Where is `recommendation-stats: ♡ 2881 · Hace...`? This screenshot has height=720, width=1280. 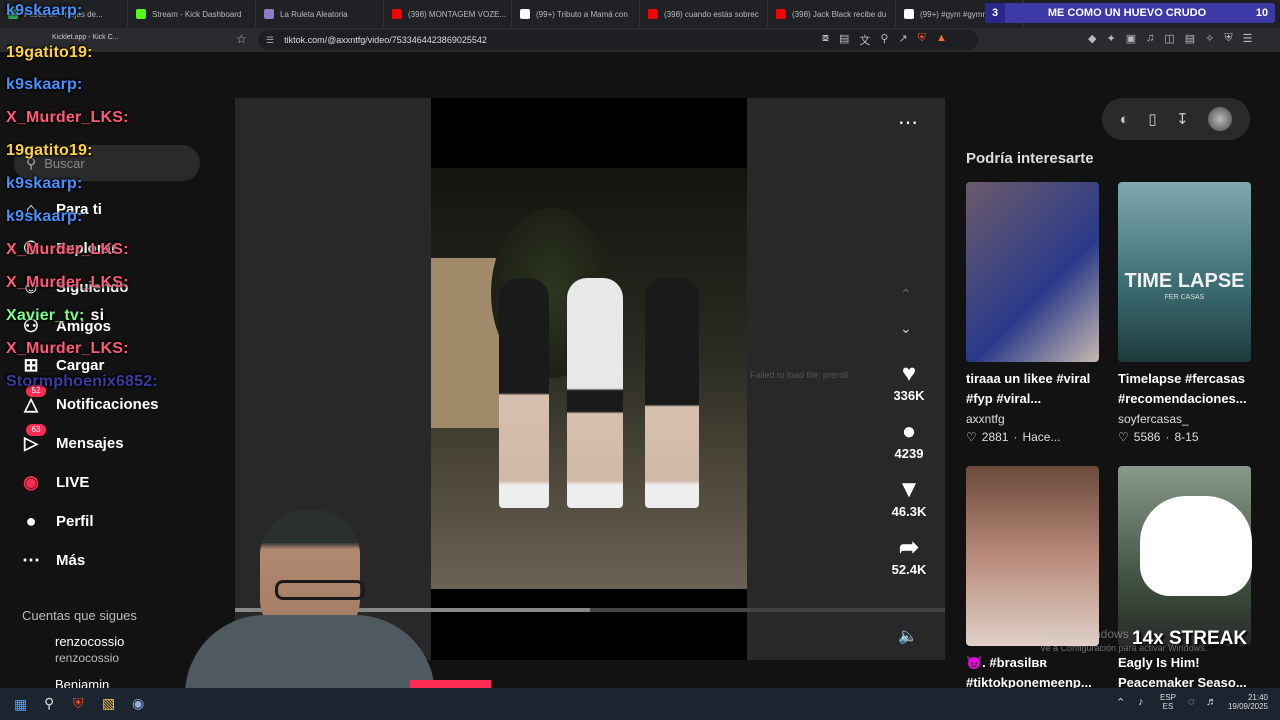 recommendation-stats: ♡ 2881 · Hace... is located at coordinates (1013, 437).